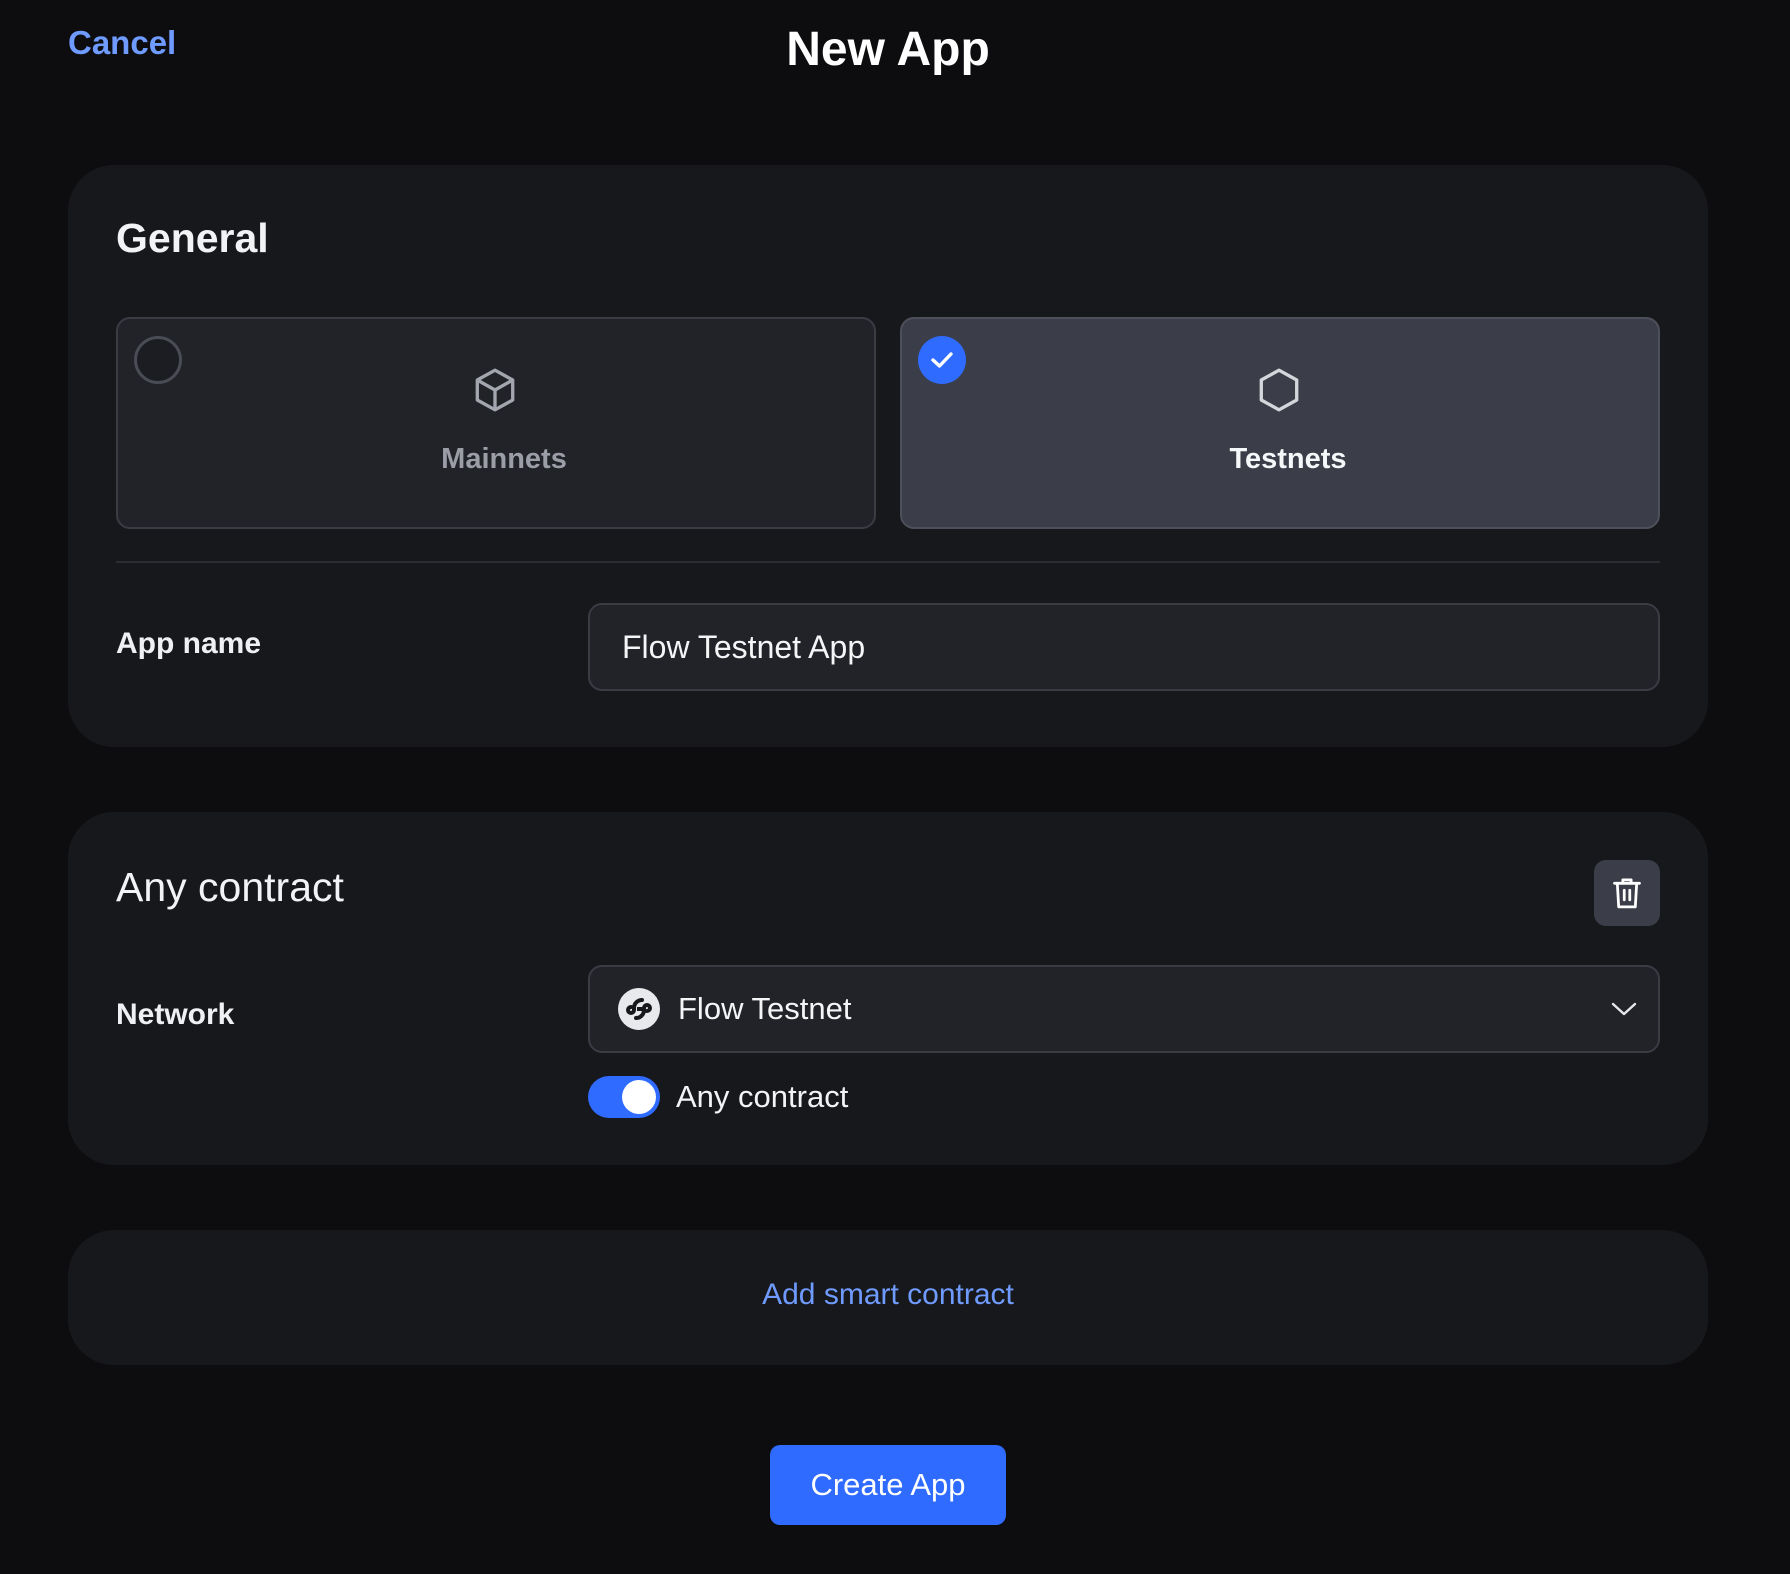 The height and width of the screenshot is (1574, 1790). I want to click on add-smart-contract-button: Add smart contract, so click(888, 1295).